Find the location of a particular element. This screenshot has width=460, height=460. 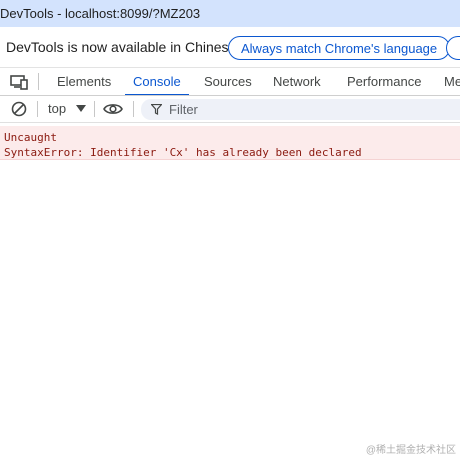

tab-memory: Me is located at coordinates (452, 81).